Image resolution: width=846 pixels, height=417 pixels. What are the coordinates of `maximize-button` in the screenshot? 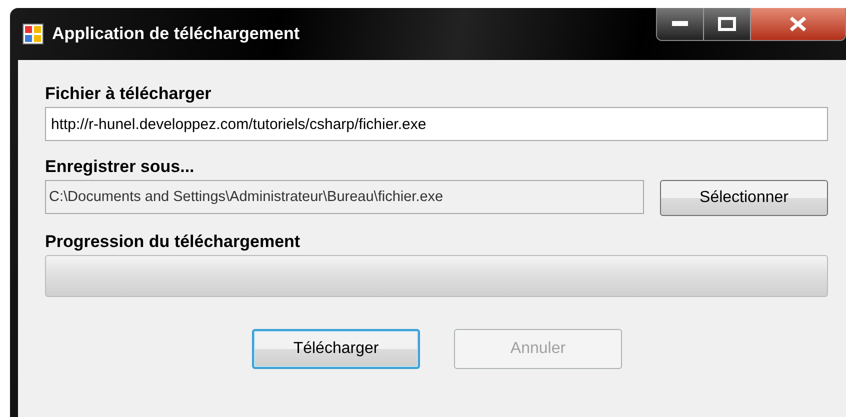 It's located at (727, 24).